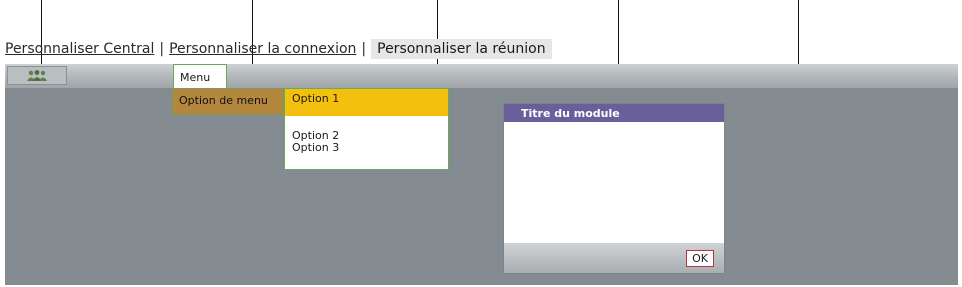  Describe the element at coordinates (200, 76) in the screenshot. I see `menu-button: Menu` at that location.